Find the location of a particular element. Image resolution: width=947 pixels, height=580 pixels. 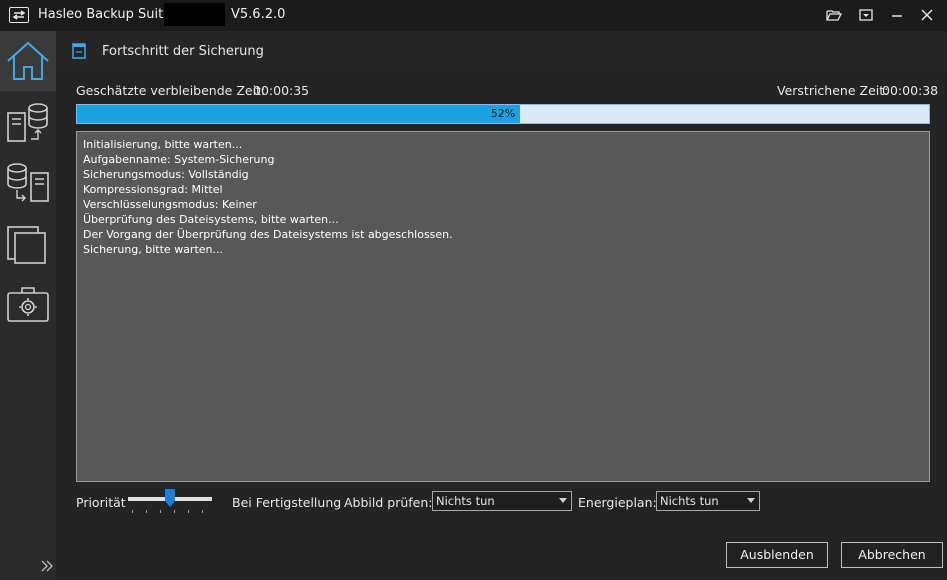

priority-slider-thumb is located at coordinates (170, 498).